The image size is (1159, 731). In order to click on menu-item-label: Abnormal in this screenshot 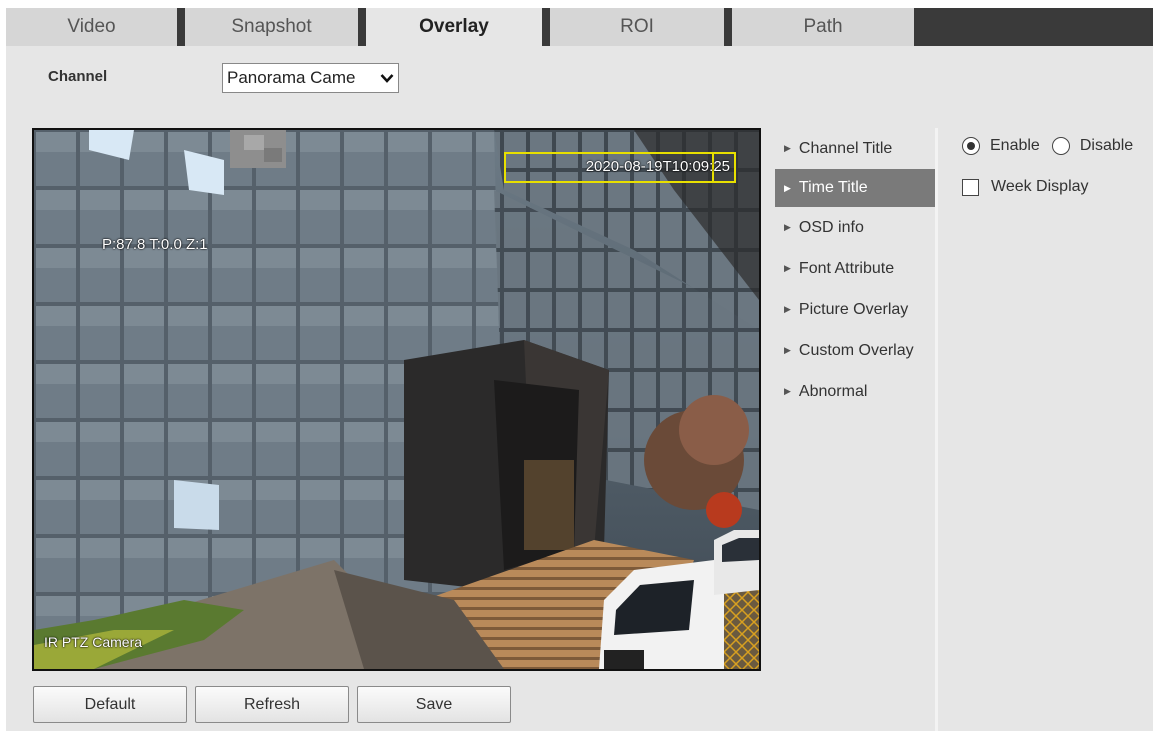, I will do `click(833, 391)`.